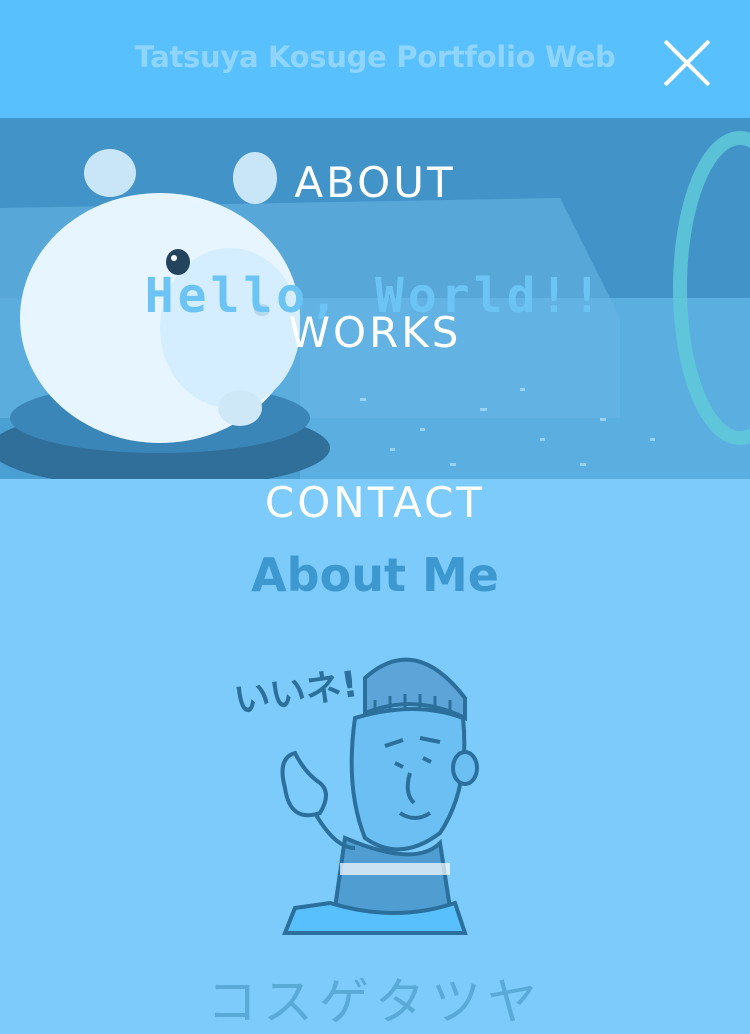  What do you see at coordinates (375, 502) in the screenshot?
I see `menu-item-contact: CONTACT` at bounding box center [375, 502].